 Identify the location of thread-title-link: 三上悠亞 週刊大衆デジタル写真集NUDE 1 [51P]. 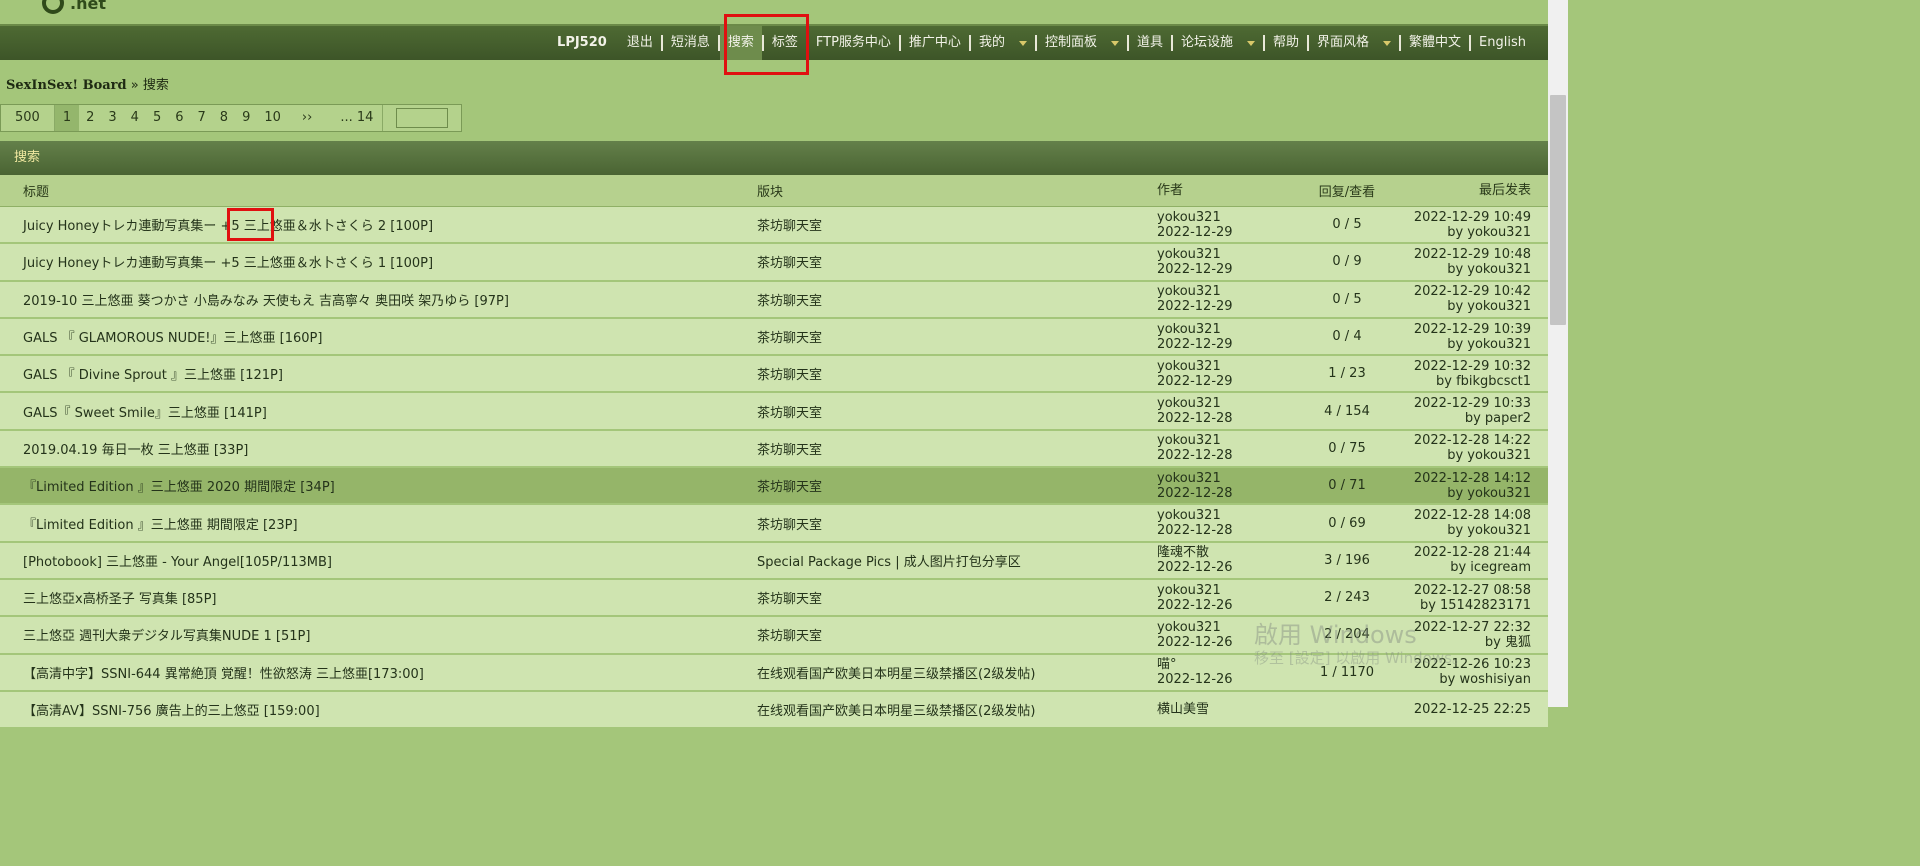
(378, 634).